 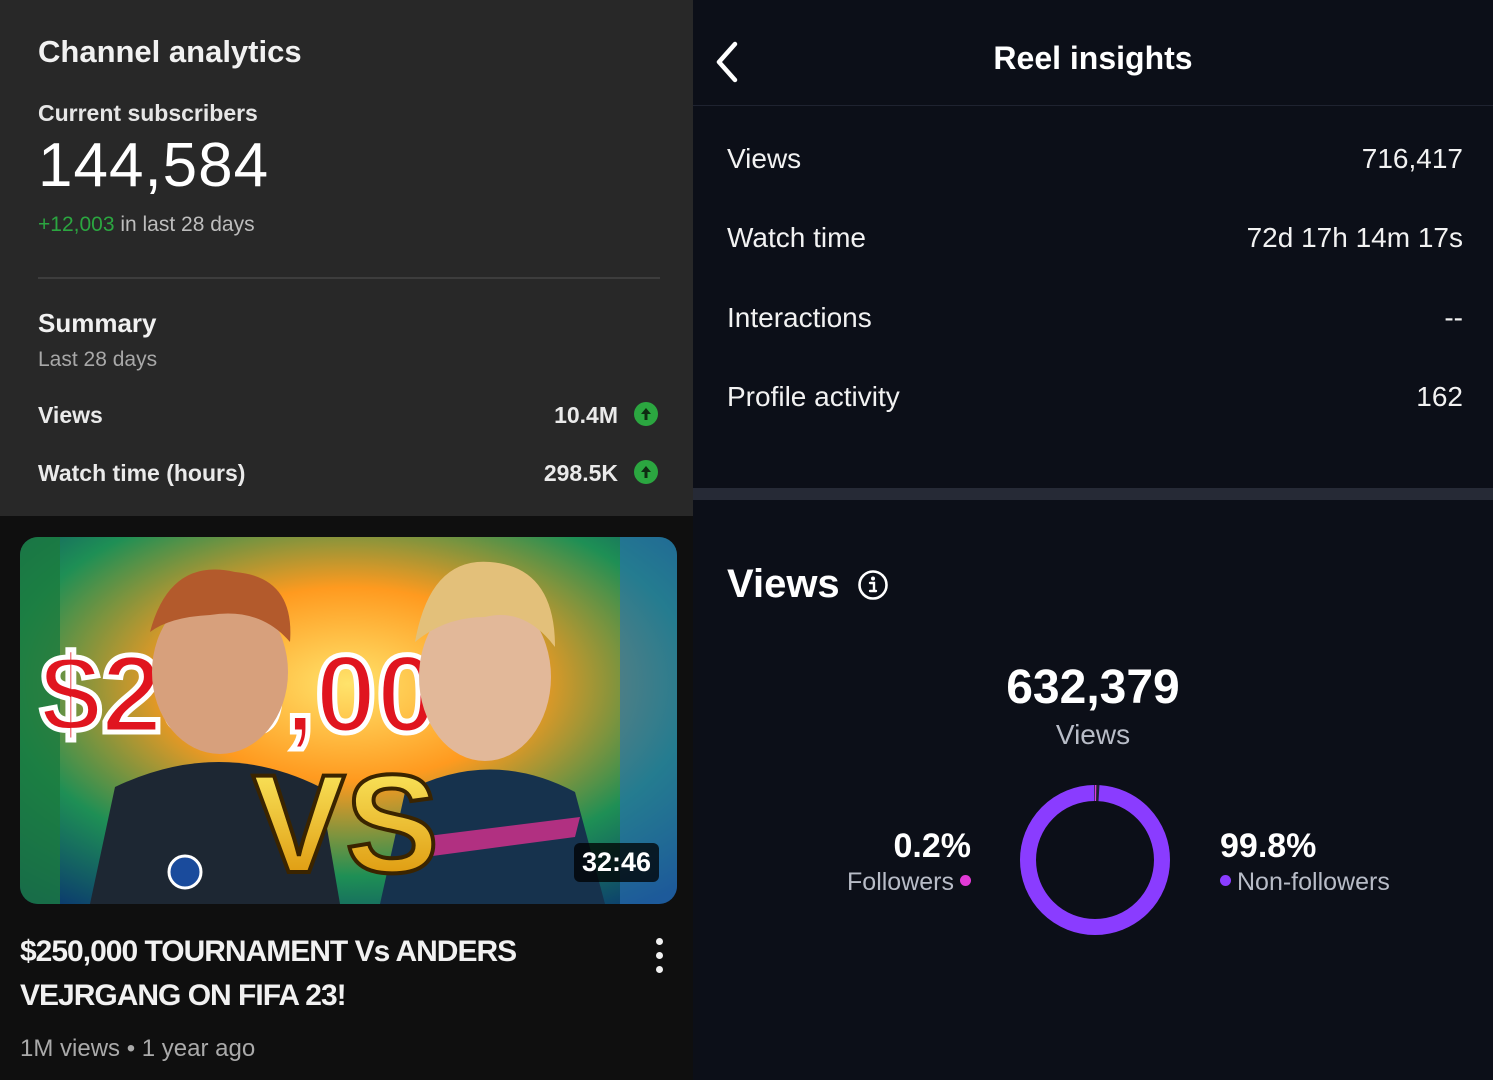 I want to click on thumbnail-vs-text: VS, so click(x=345, y=823).